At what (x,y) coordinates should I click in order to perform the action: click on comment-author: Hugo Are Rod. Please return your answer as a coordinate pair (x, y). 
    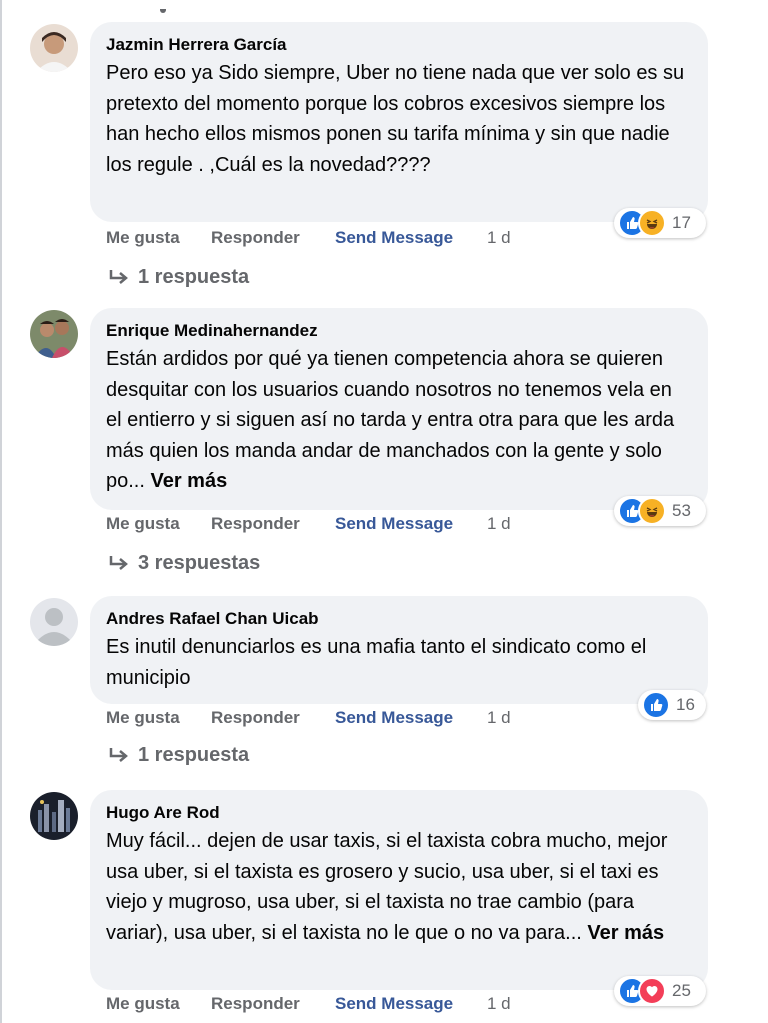
    Looking at the image, I should click on (398, 813).